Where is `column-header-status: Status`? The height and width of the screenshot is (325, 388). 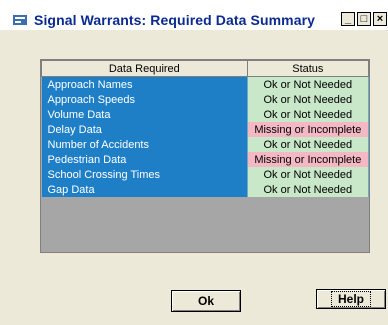 column-header-status: Status is located at coordinates (308, 68).